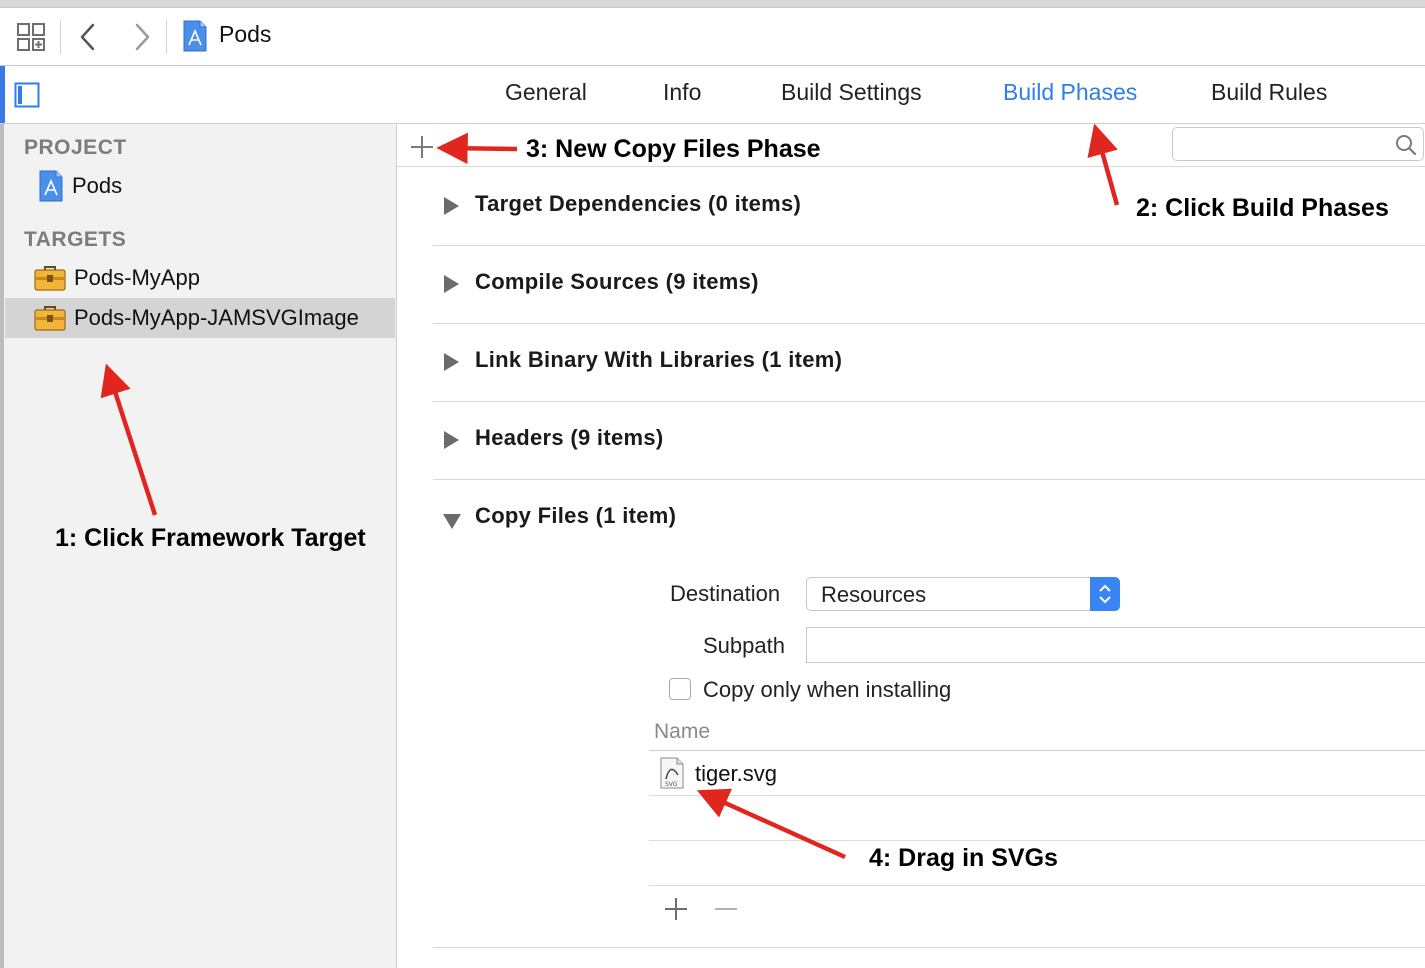  What do you see at coordinates (137, 277) in the screenshot?
I see `sidebar-item-label: Pods-MyApp` at bounding box center [137, 277].